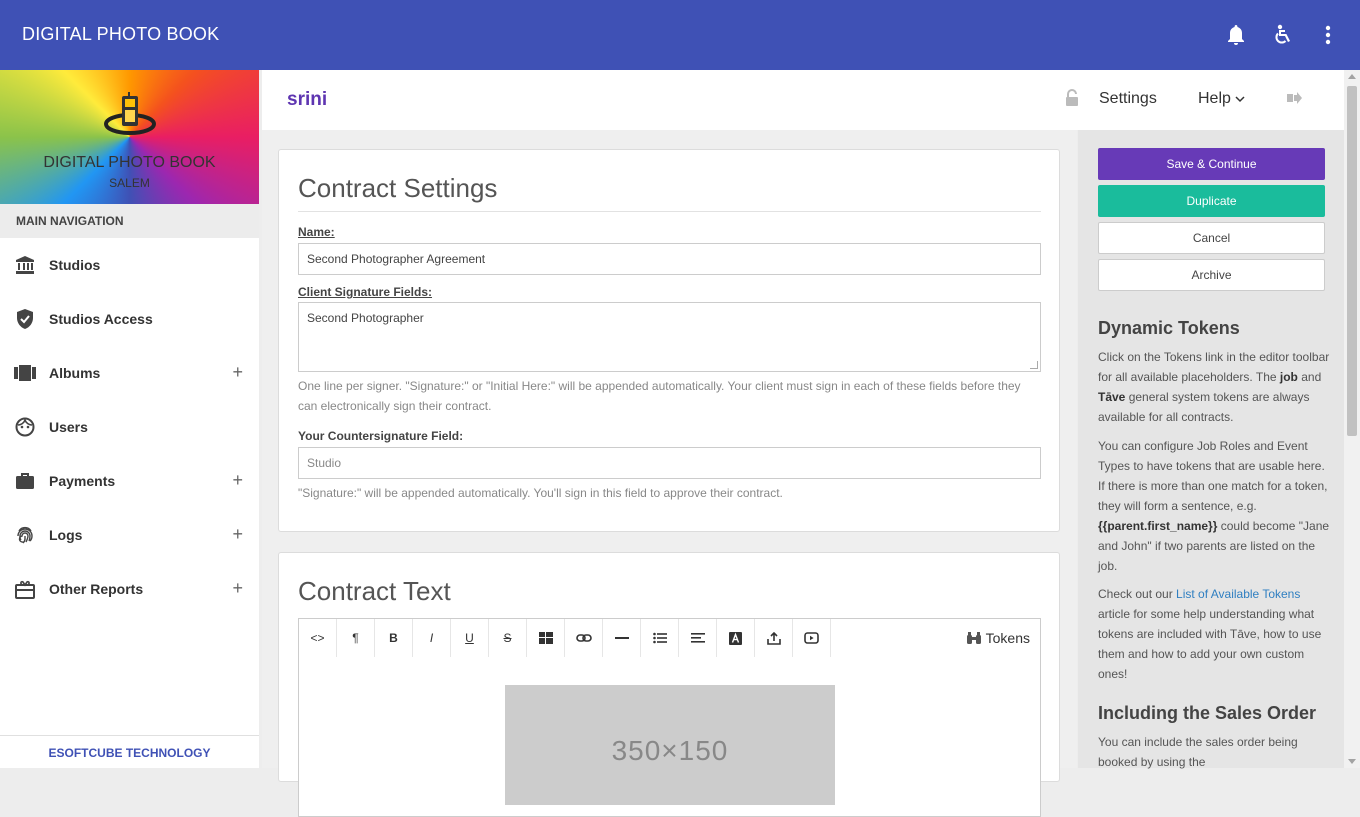 The width and height of the screenshot is (1360, 817). What do you see at coordinates (1007, 638) in the screenshot?
I see `tokens-label: Tokens` at bounding box center [1007, 638].